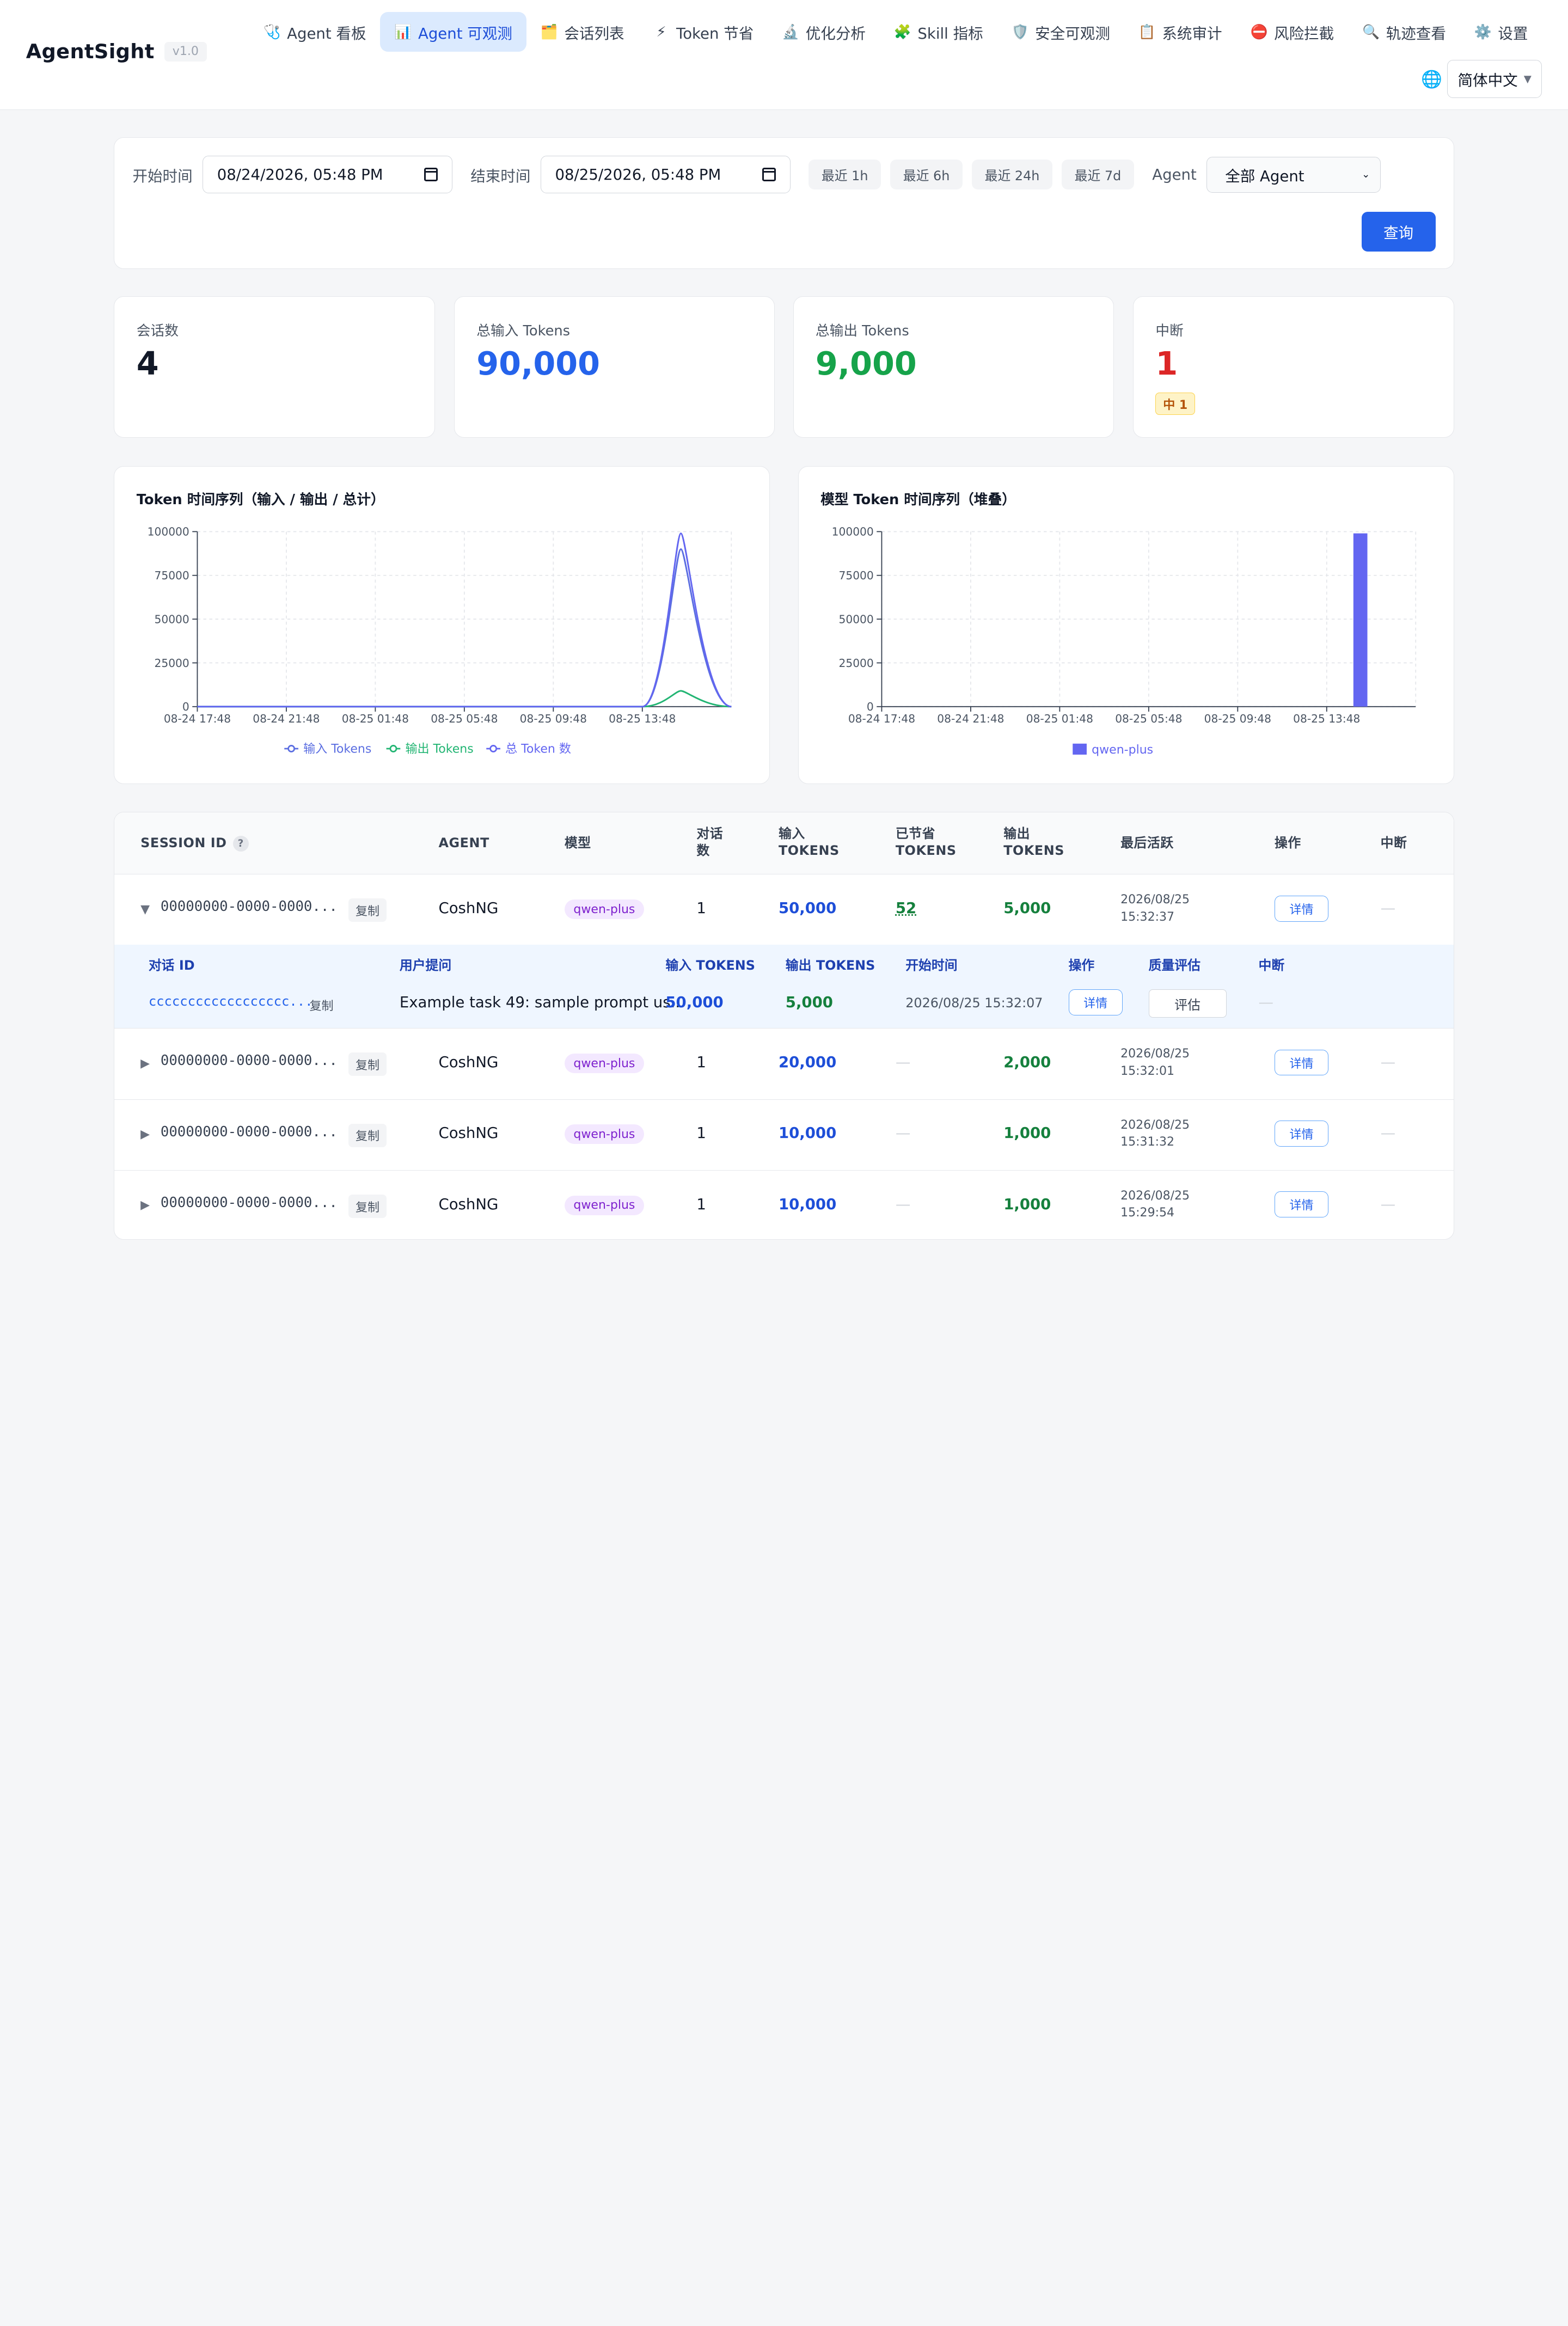  What do you see at coordinates (906, 908) in the screenshot?
I see `saved-tokens: 52` at bounding box center [906, 908].